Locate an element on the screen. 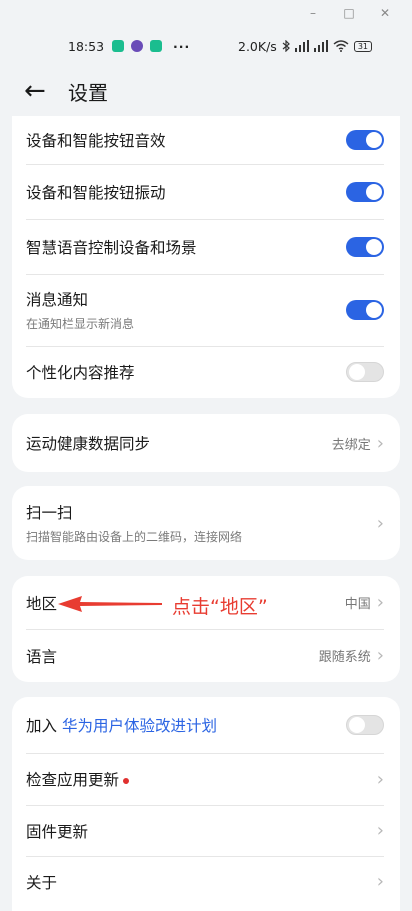 This screenshot has width=412, height=911. minimize-icon: – is located at coordinates (313, 13).